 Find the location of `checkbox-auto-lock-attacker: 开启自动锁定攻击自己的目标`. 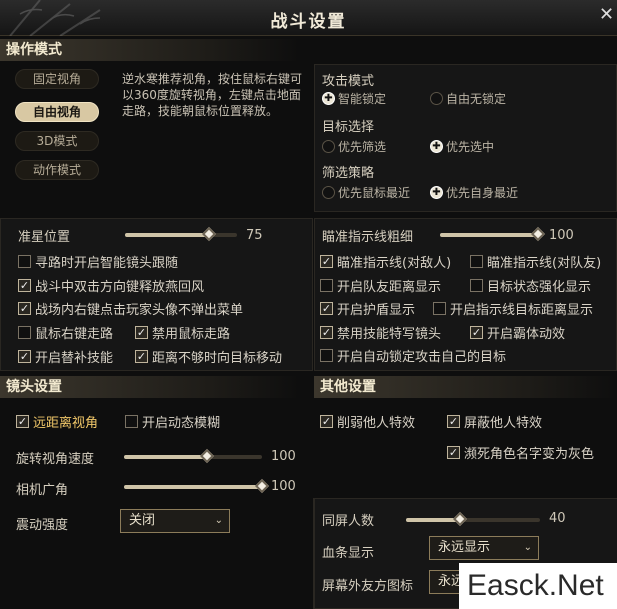

checkbox-auto-lock-attacker: 开启自动锁定攻击自己的目标 is located at coordinates (413, 355).